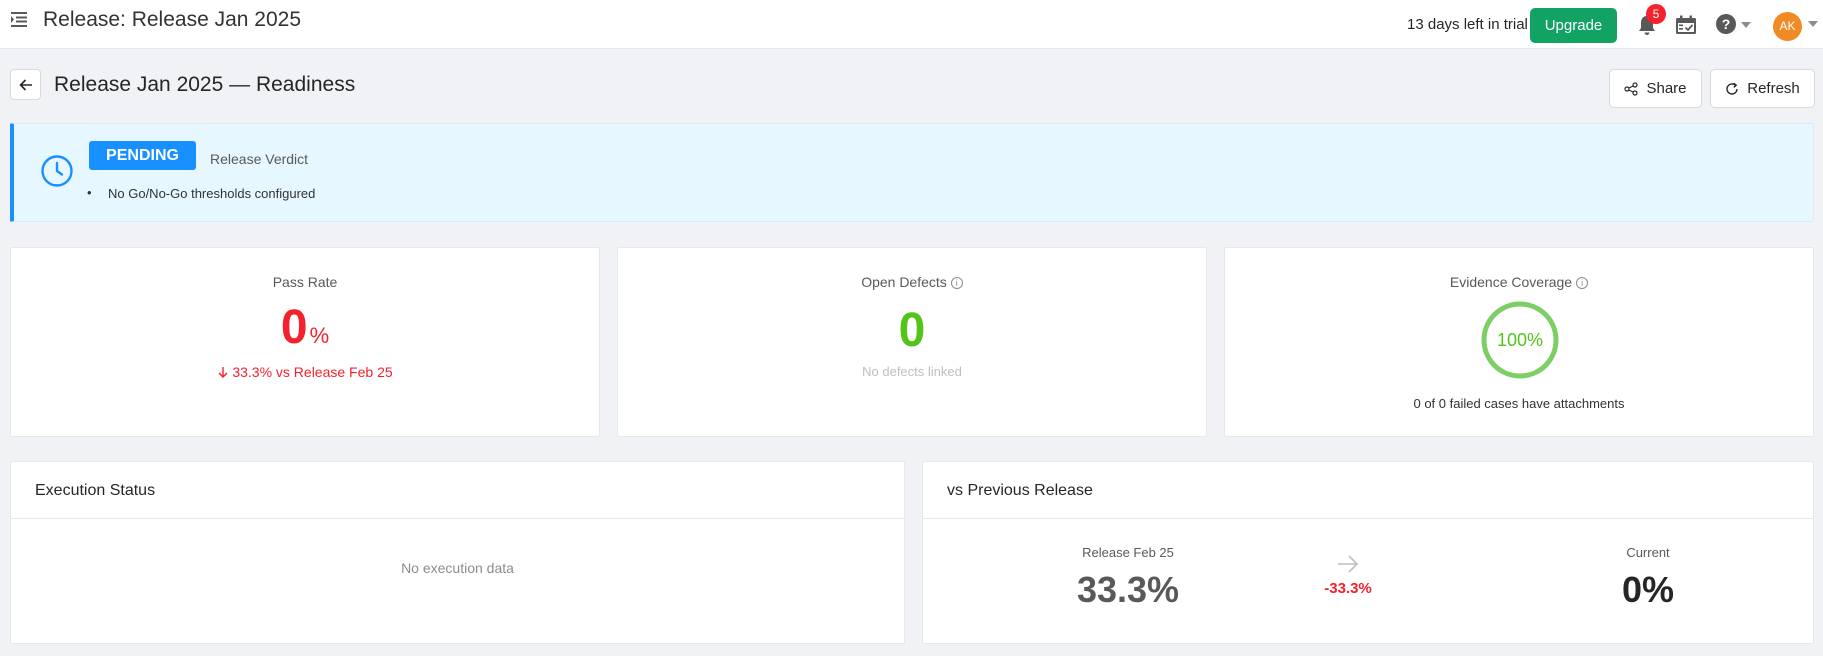  I want to click on trial-status-text: 13 days left in trial, so click(1467, 24).